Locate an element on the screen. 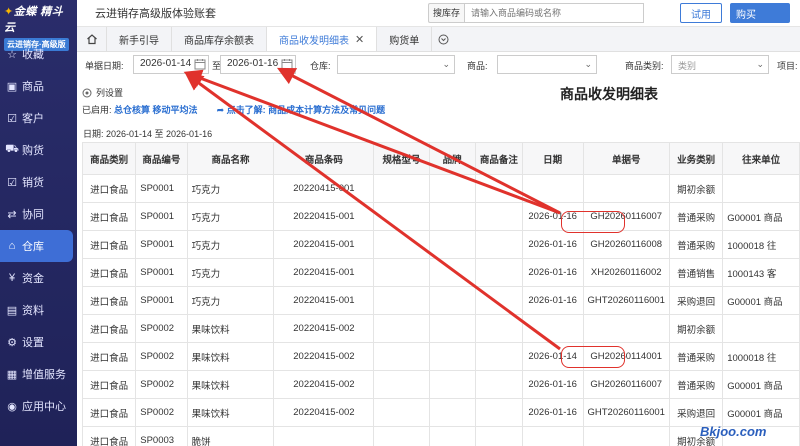  cart-icon: ⛟ is located at coordinates (12, 149).